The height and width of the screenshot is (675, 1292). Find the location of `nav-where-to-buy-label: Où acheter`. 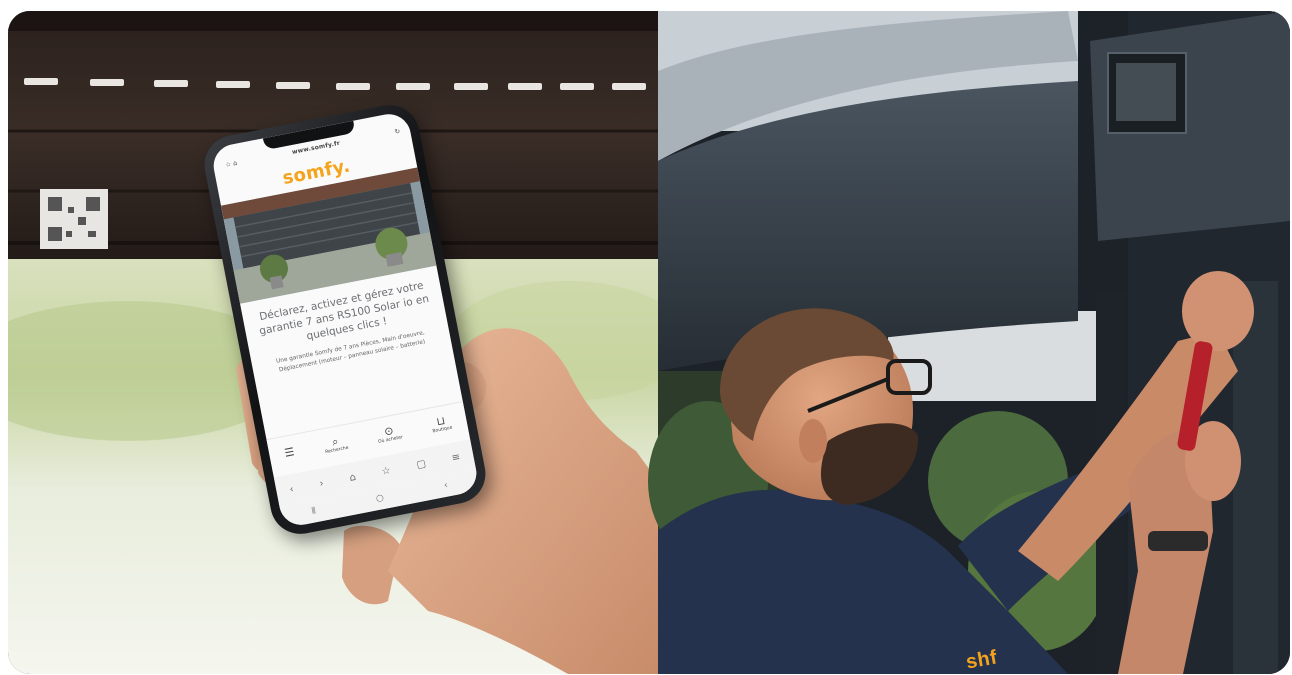

nav-where-to-buy-label: Où acheter is located at coordinates (390, 439).